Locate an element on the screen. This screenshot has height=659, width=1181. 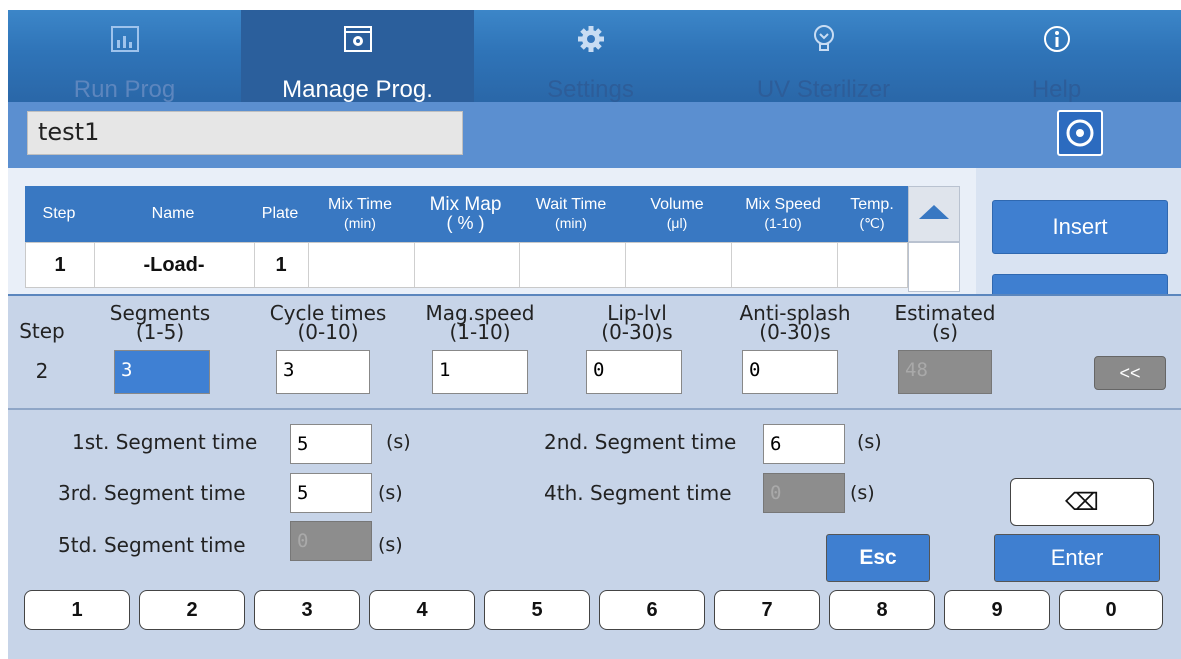
segment-4-input: 0 is located at coordinates (804, 493).